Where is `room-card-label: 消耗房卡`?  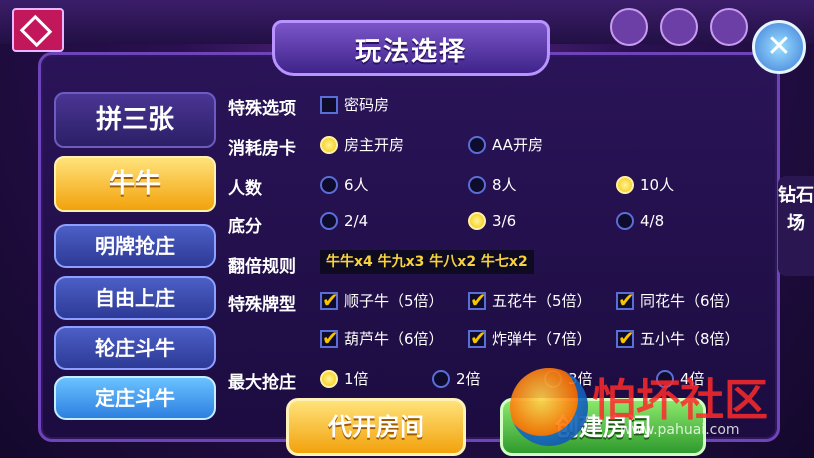
room-card-label: 消耗房卡 is located at coordinates (262, 149).